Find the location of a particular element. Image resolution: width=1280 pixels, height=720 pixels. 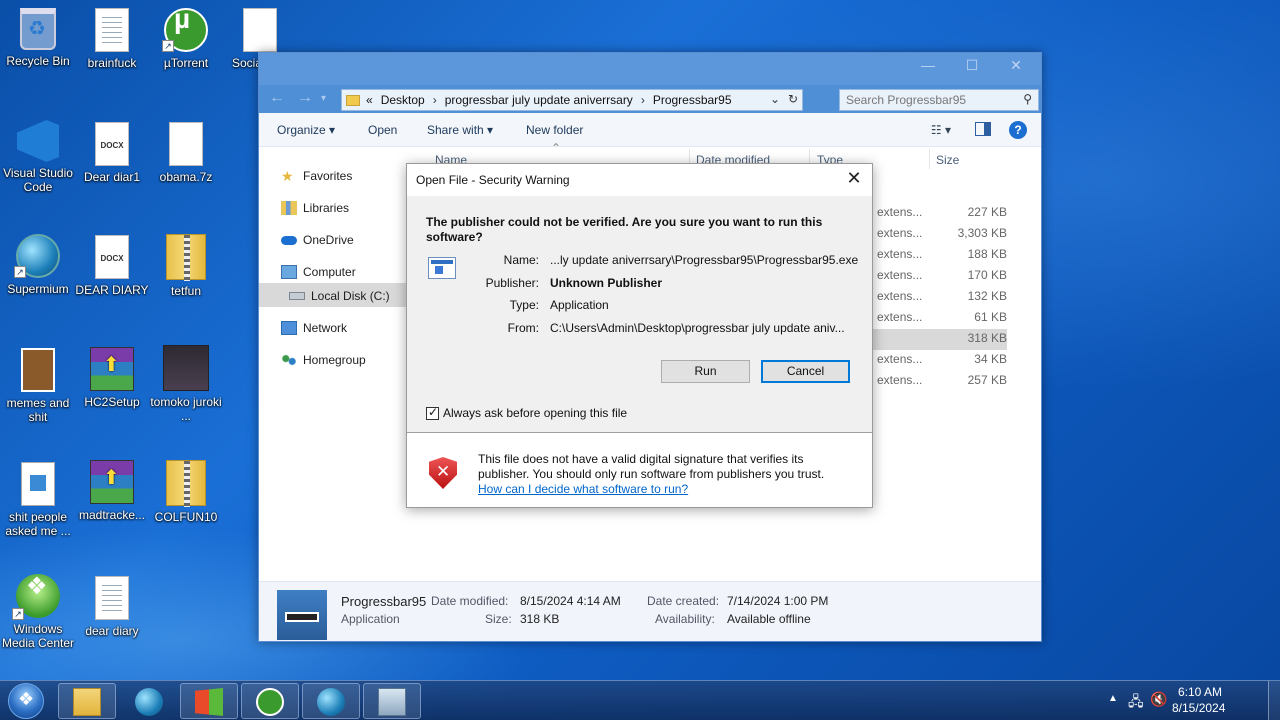

nav-item-favorites: ★ Favorites is located at coordinates (316, 176).